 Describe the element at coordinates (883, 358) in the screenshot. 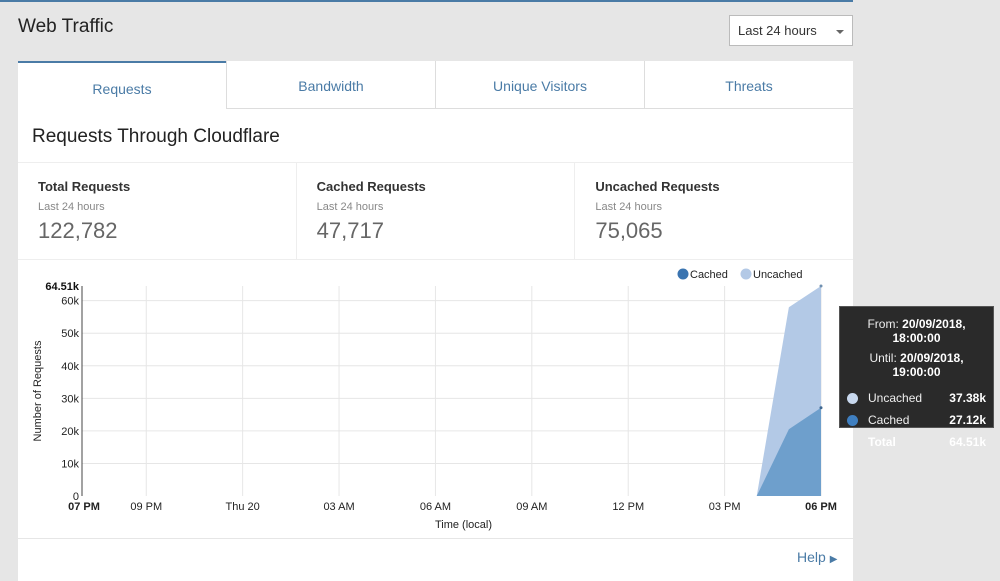

I see `tooltip-until-label: Until:` at that location.